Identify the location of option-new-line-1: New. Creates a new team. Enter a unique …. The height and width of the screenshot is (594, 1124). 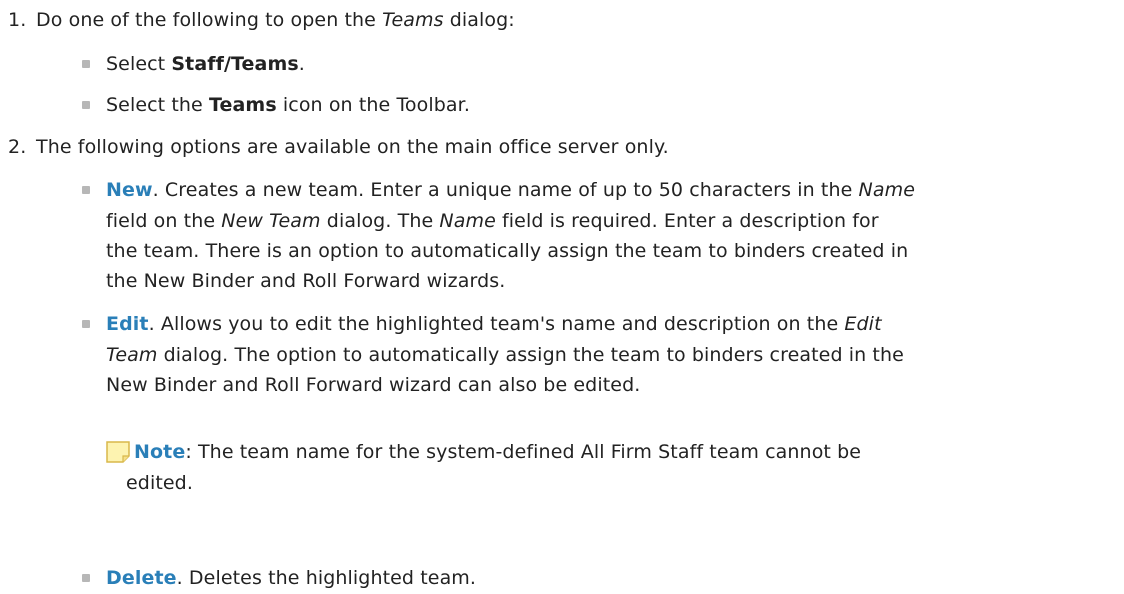
(510, 190).